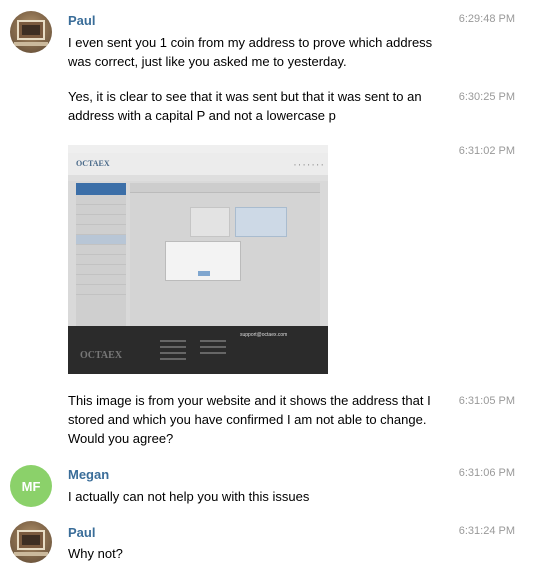  Describe the element at coordinates (486, 97) in the screenshot. I see `message-time: 6:30:25 PM` at that location.